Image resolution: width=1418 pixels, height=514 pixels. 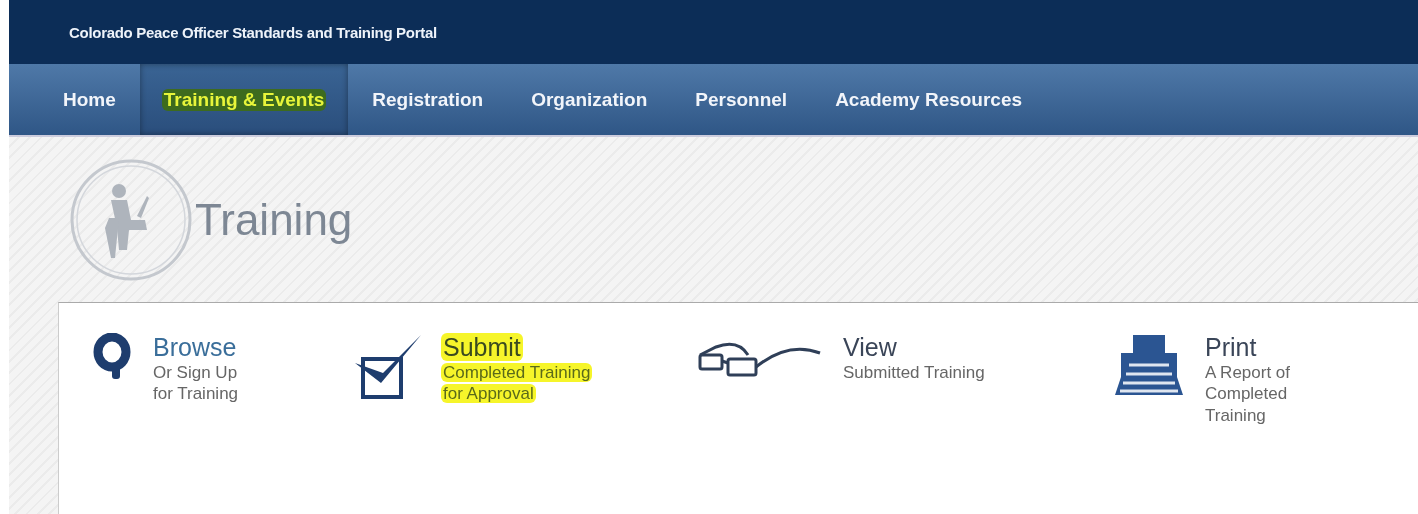 I want to click on action-title: View, so click(x=870, y=347).